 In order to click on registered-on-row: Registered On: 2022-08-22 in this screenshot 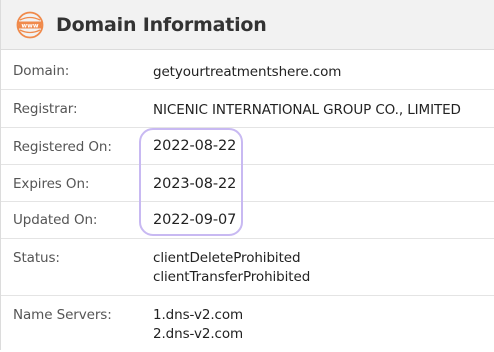, I will do `click(247, 146)`.